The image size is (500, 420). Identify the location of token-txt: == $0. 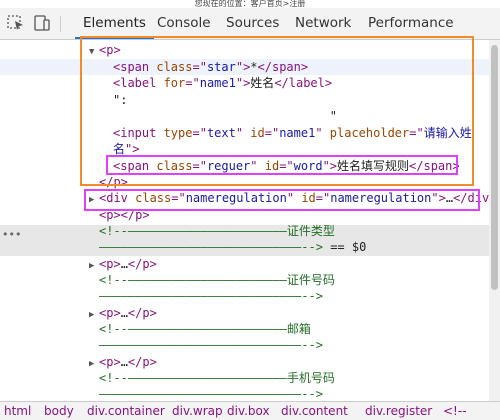
(344, 247).